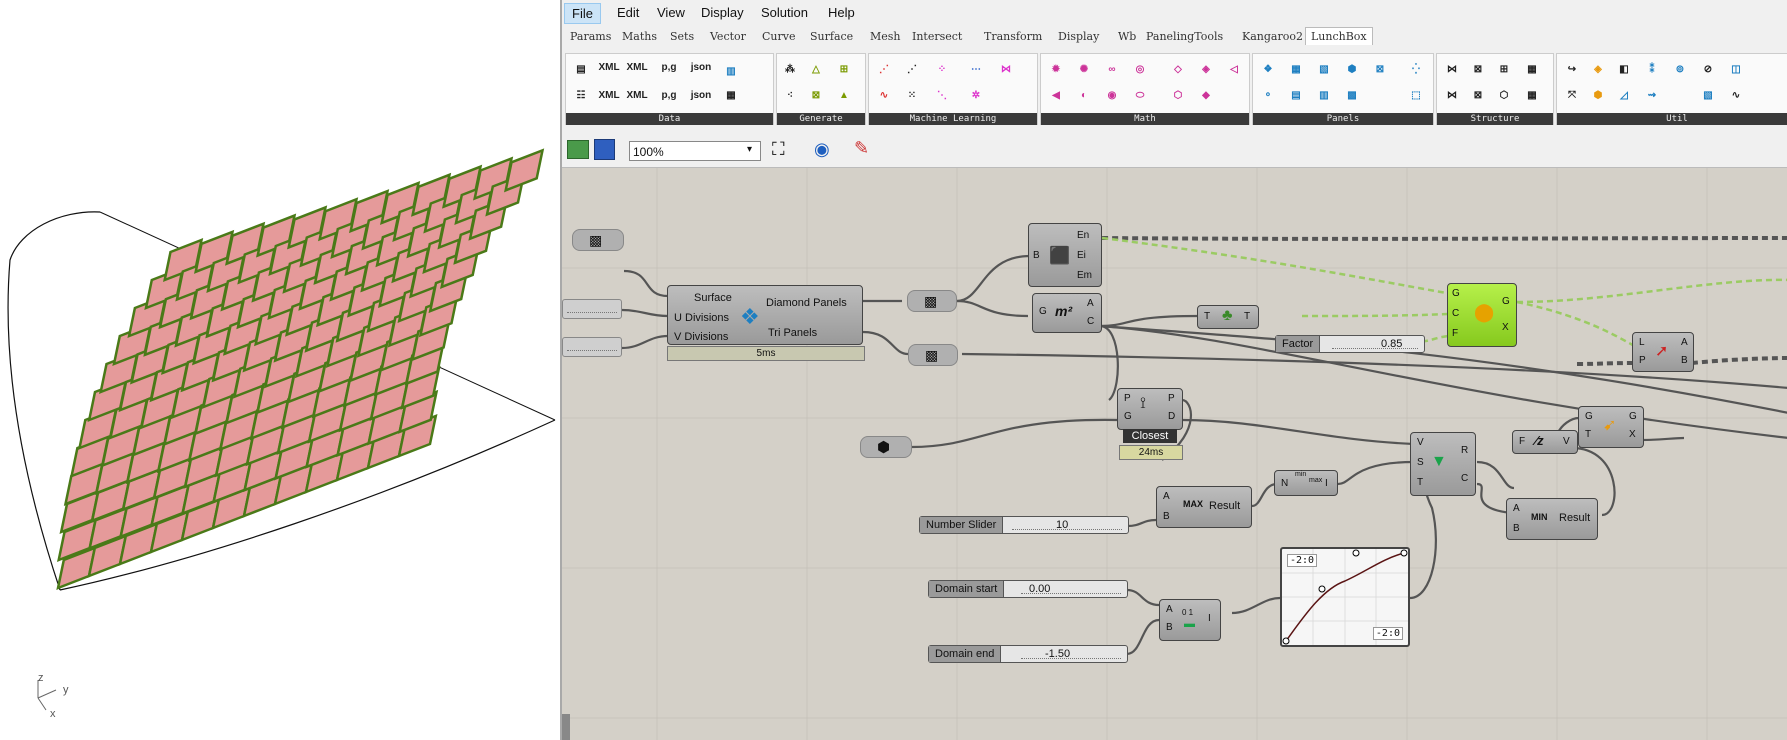 The width and height of the screenshot is (1787, 740). I want to click on bar-chart-icon: ▥, so click(731, 71).